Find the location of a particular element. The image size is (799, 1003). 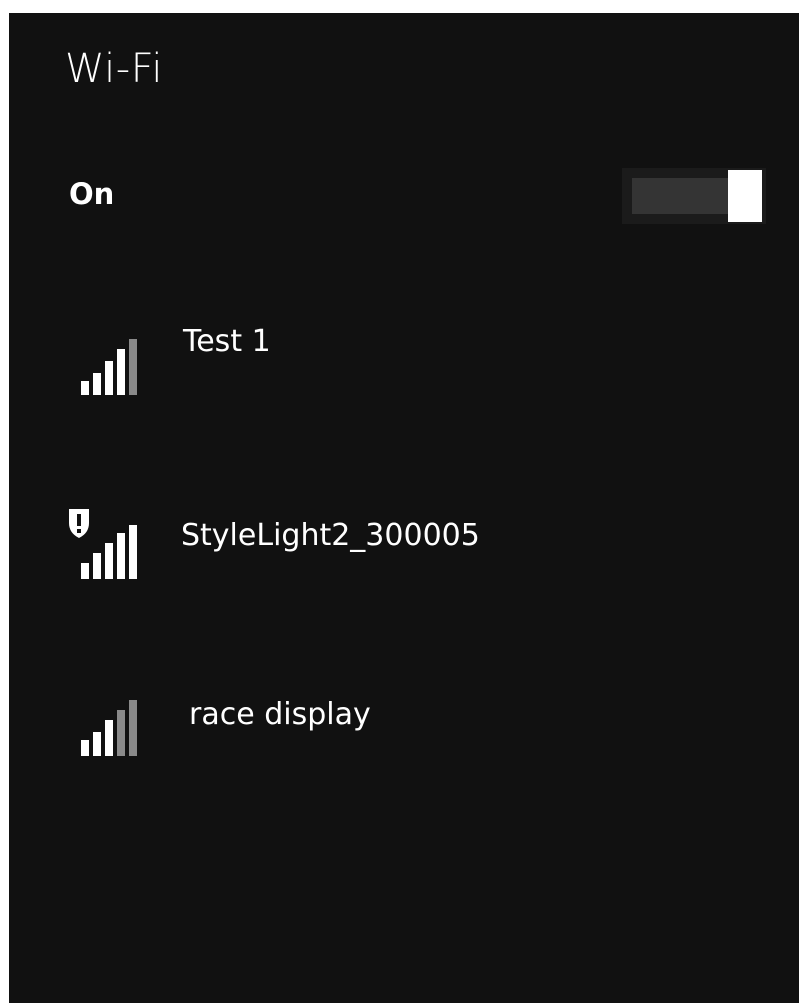

network-name: StyleLight2_300005 is located at coordinates (330, 535).